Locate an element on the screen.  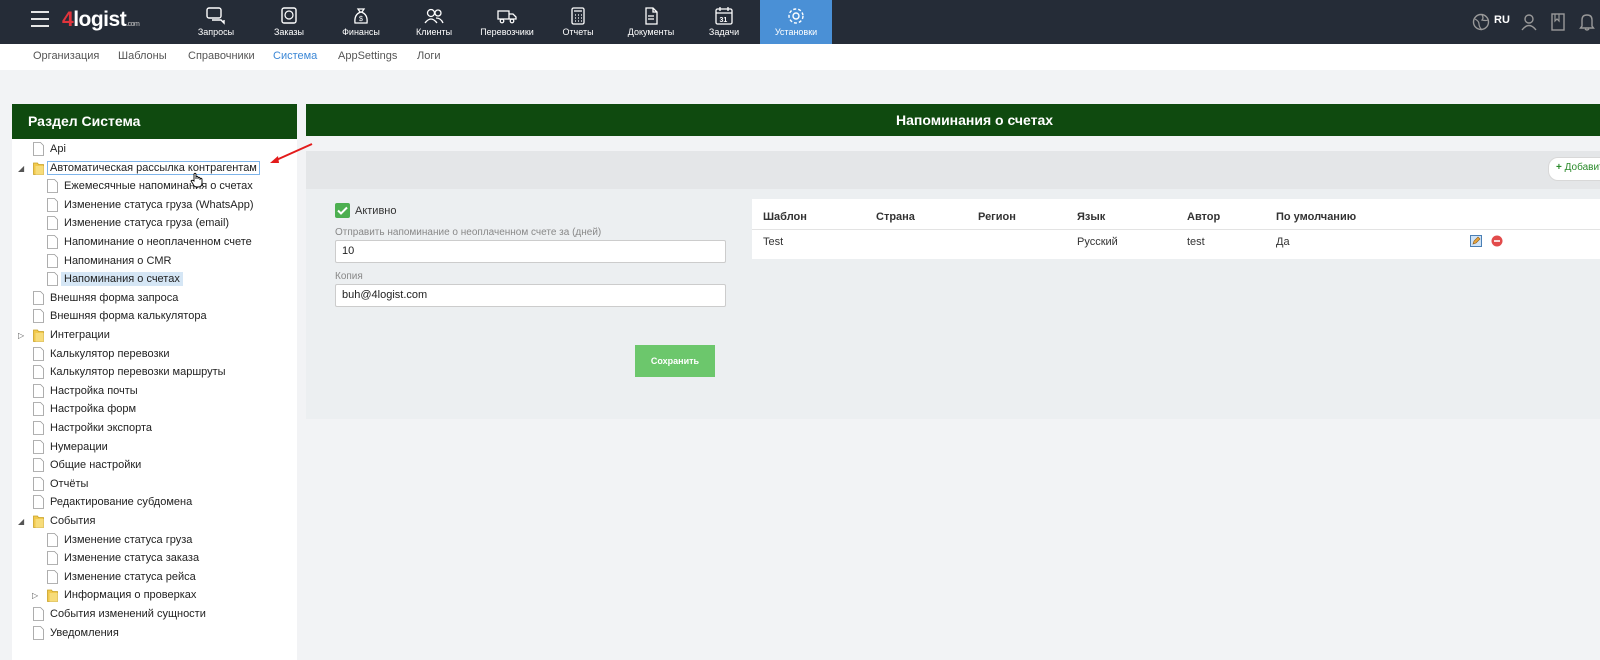
days-input: 10 is located at coordinates (530, 251).